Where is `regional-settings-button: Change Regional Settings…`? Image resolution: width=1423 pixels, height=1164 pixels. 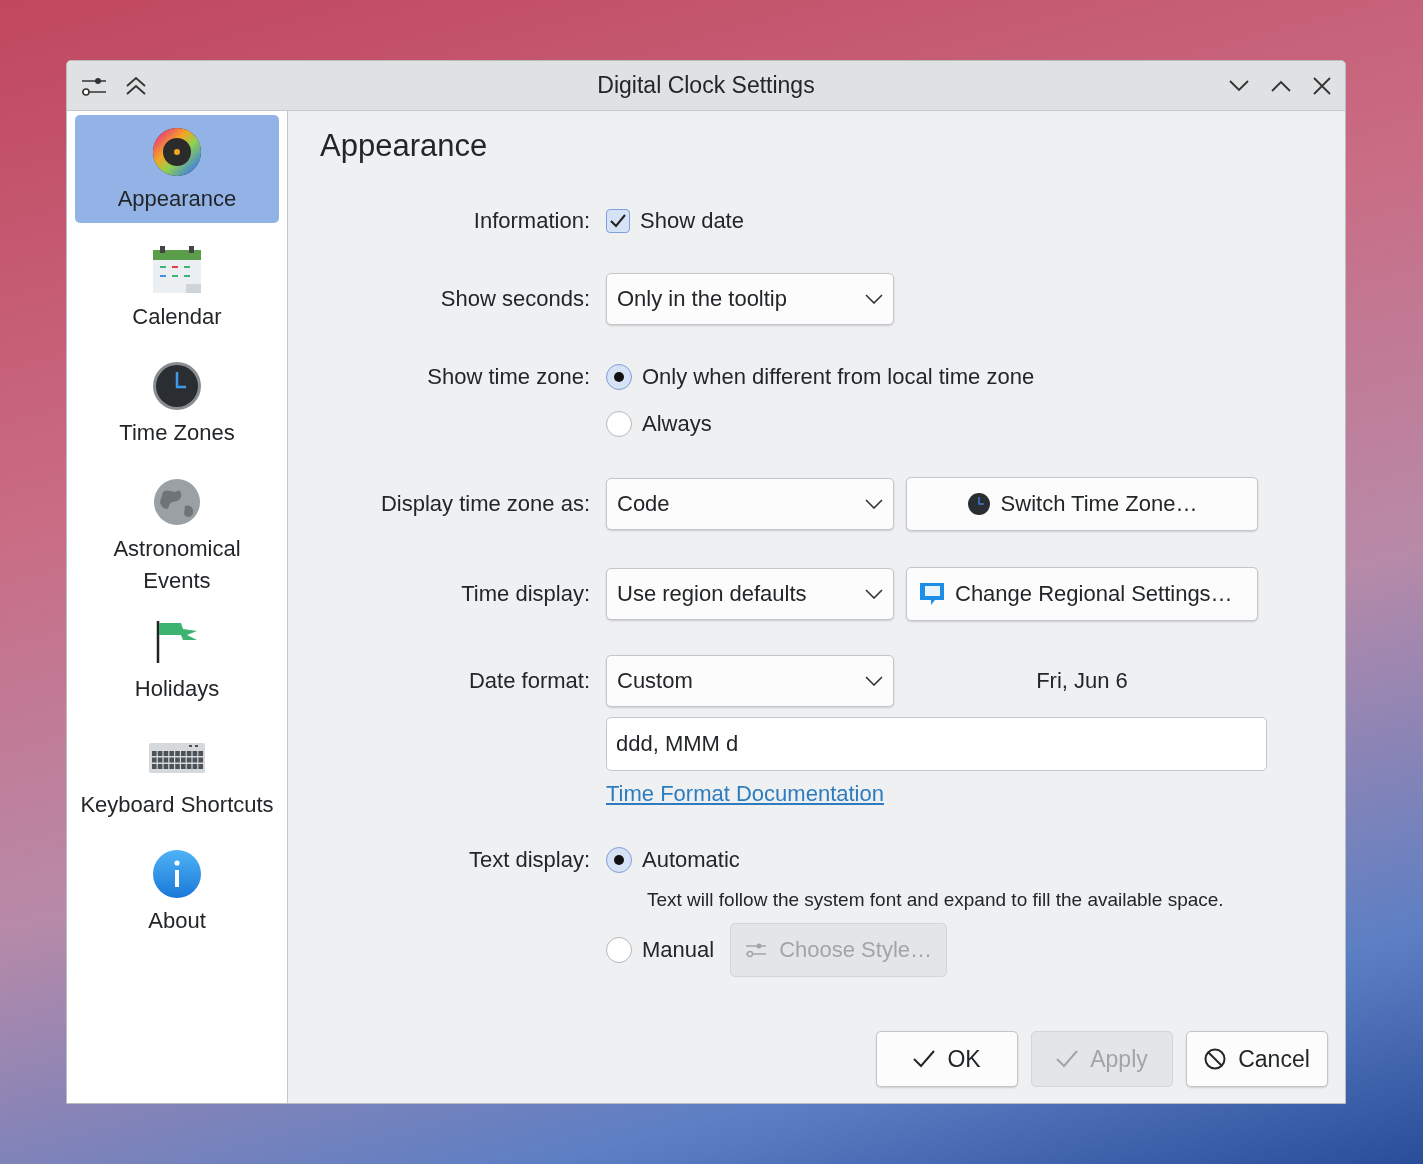
regional-settings-button: Change Regional Settings… is located at coordinates (1082, 594).